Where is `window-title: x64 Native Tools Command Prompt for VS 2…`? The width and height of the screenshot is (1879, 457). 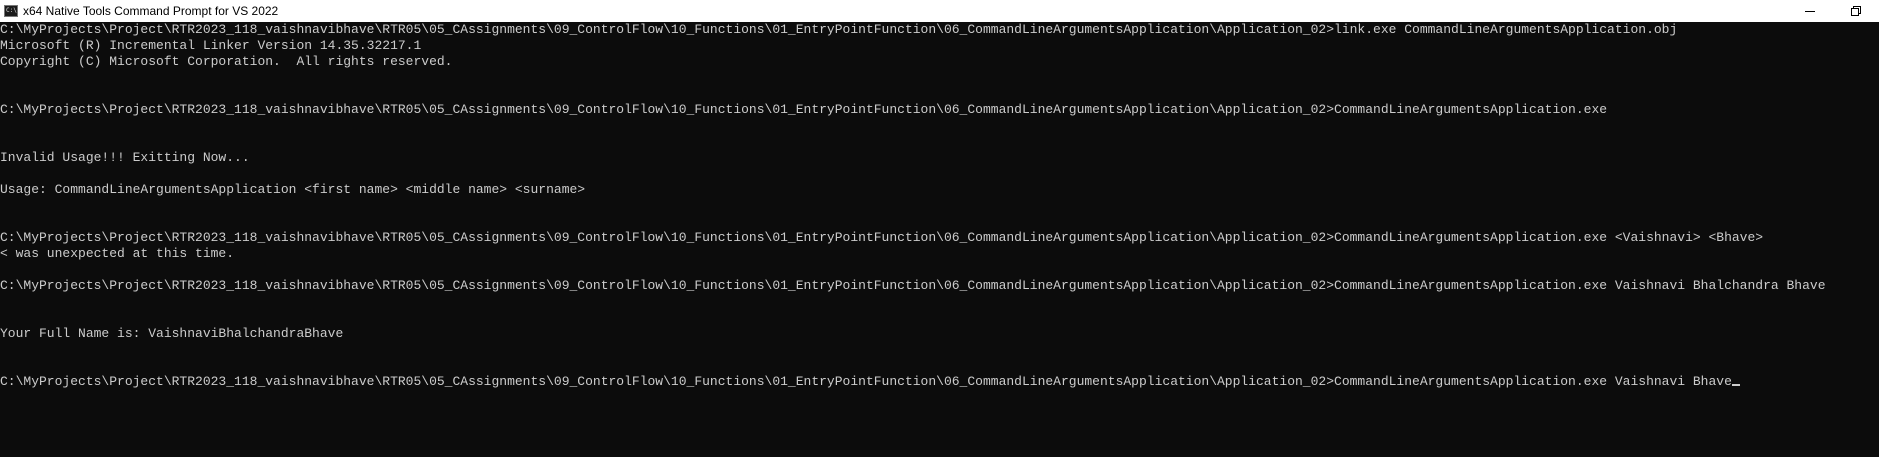 window-title: x64 Native Tools Command Prompt for VS 2… is located at coordinates (151, 11).